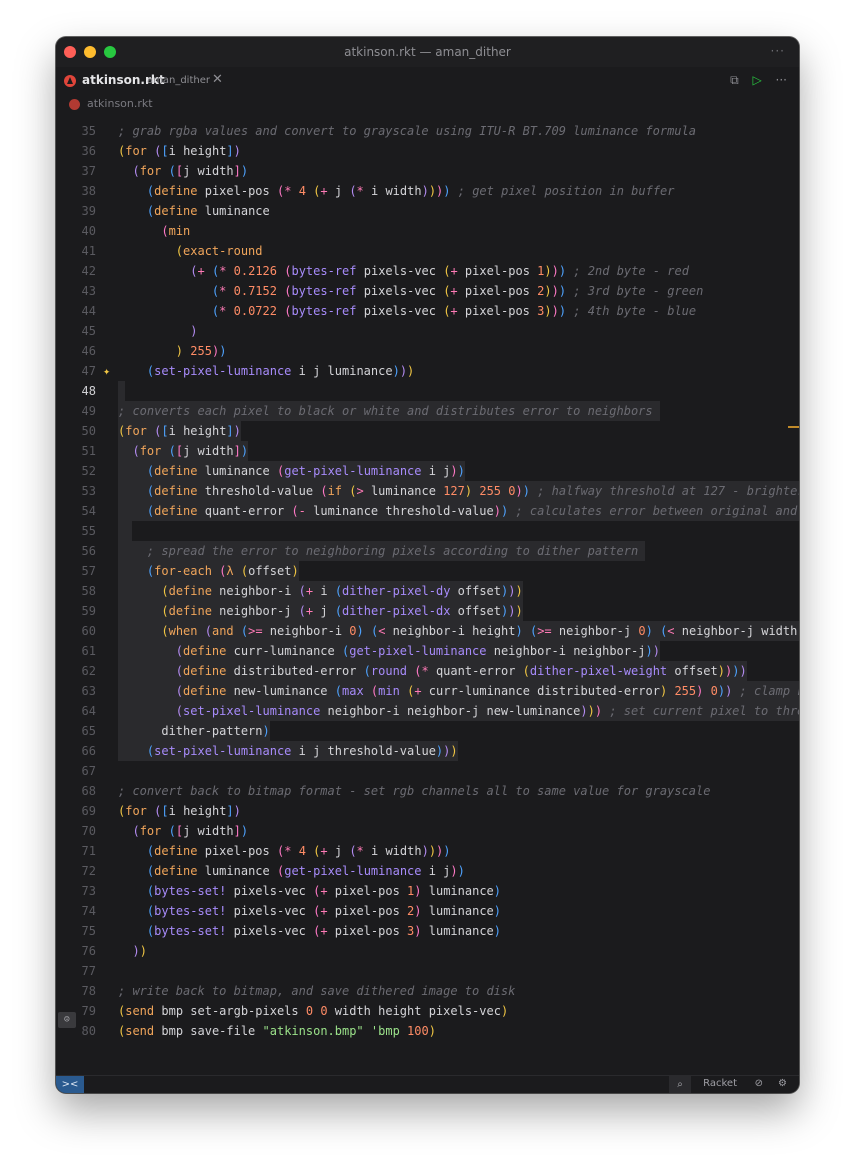  Describe the element at coordinates (497, 271) in the screenshot. I see `code-token: pixel-pos` at that location.